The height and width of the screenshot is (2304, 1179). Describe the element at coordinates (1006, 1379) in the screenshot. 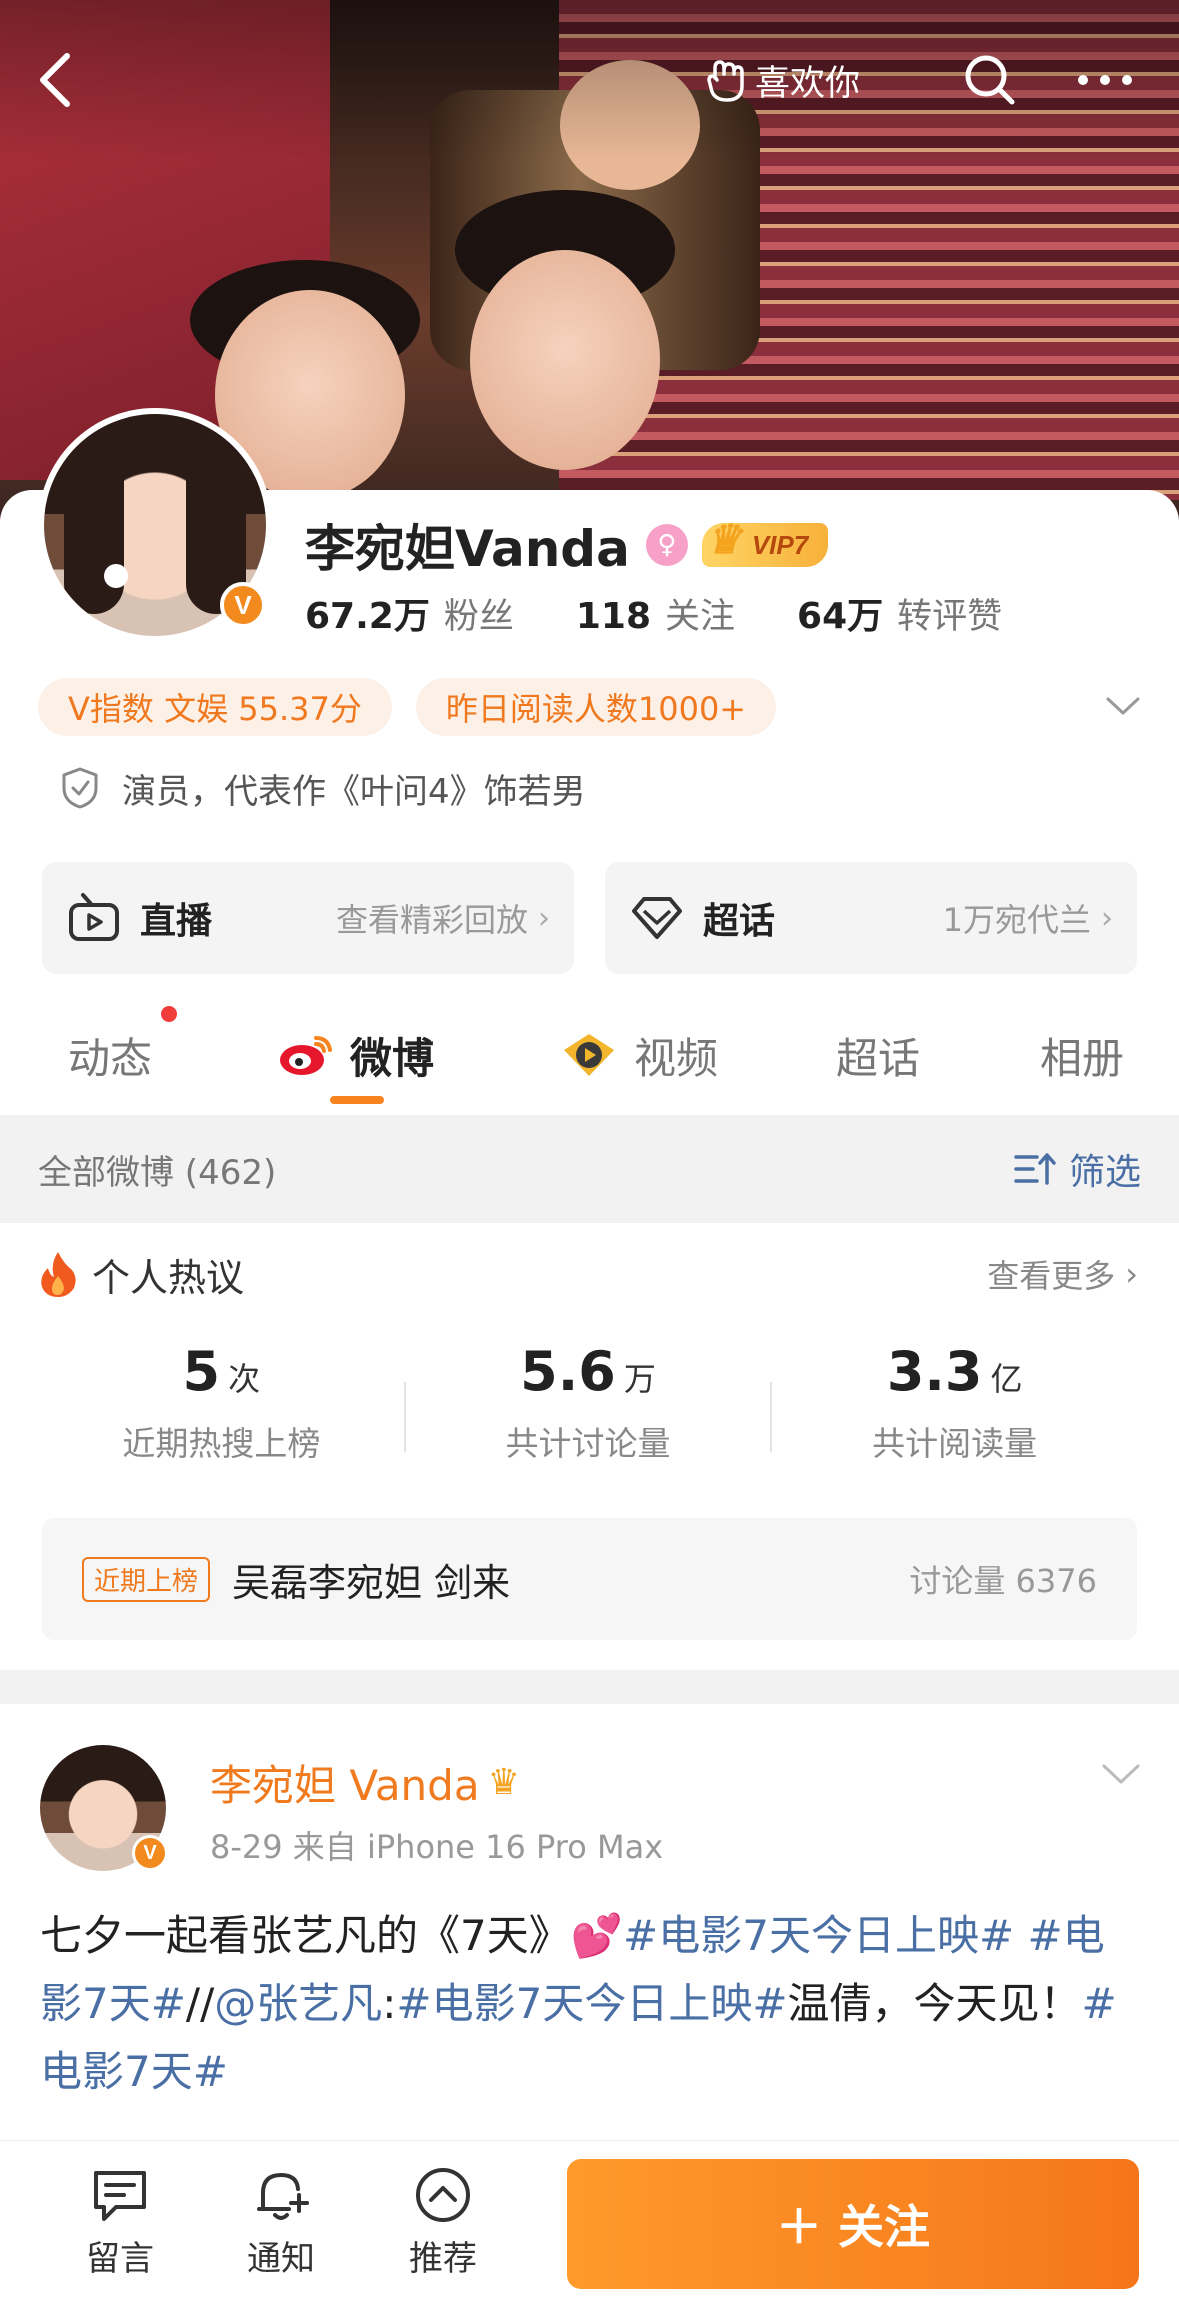

I see `hot-stat-unit: 亿` at that location.